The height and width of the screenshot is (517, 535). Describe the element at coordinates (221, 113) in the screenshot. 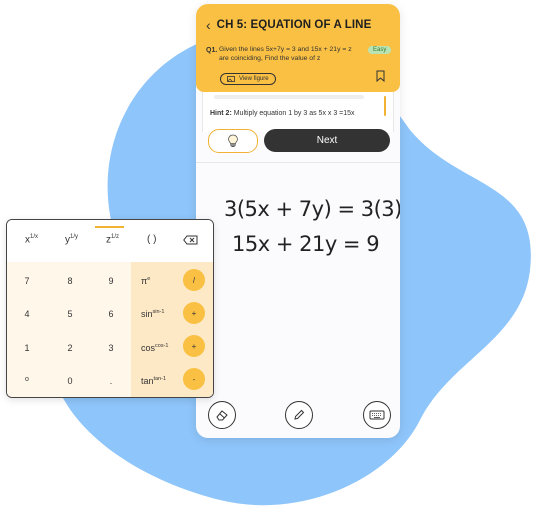

I see `hint-label: Hint 2:` at that location.